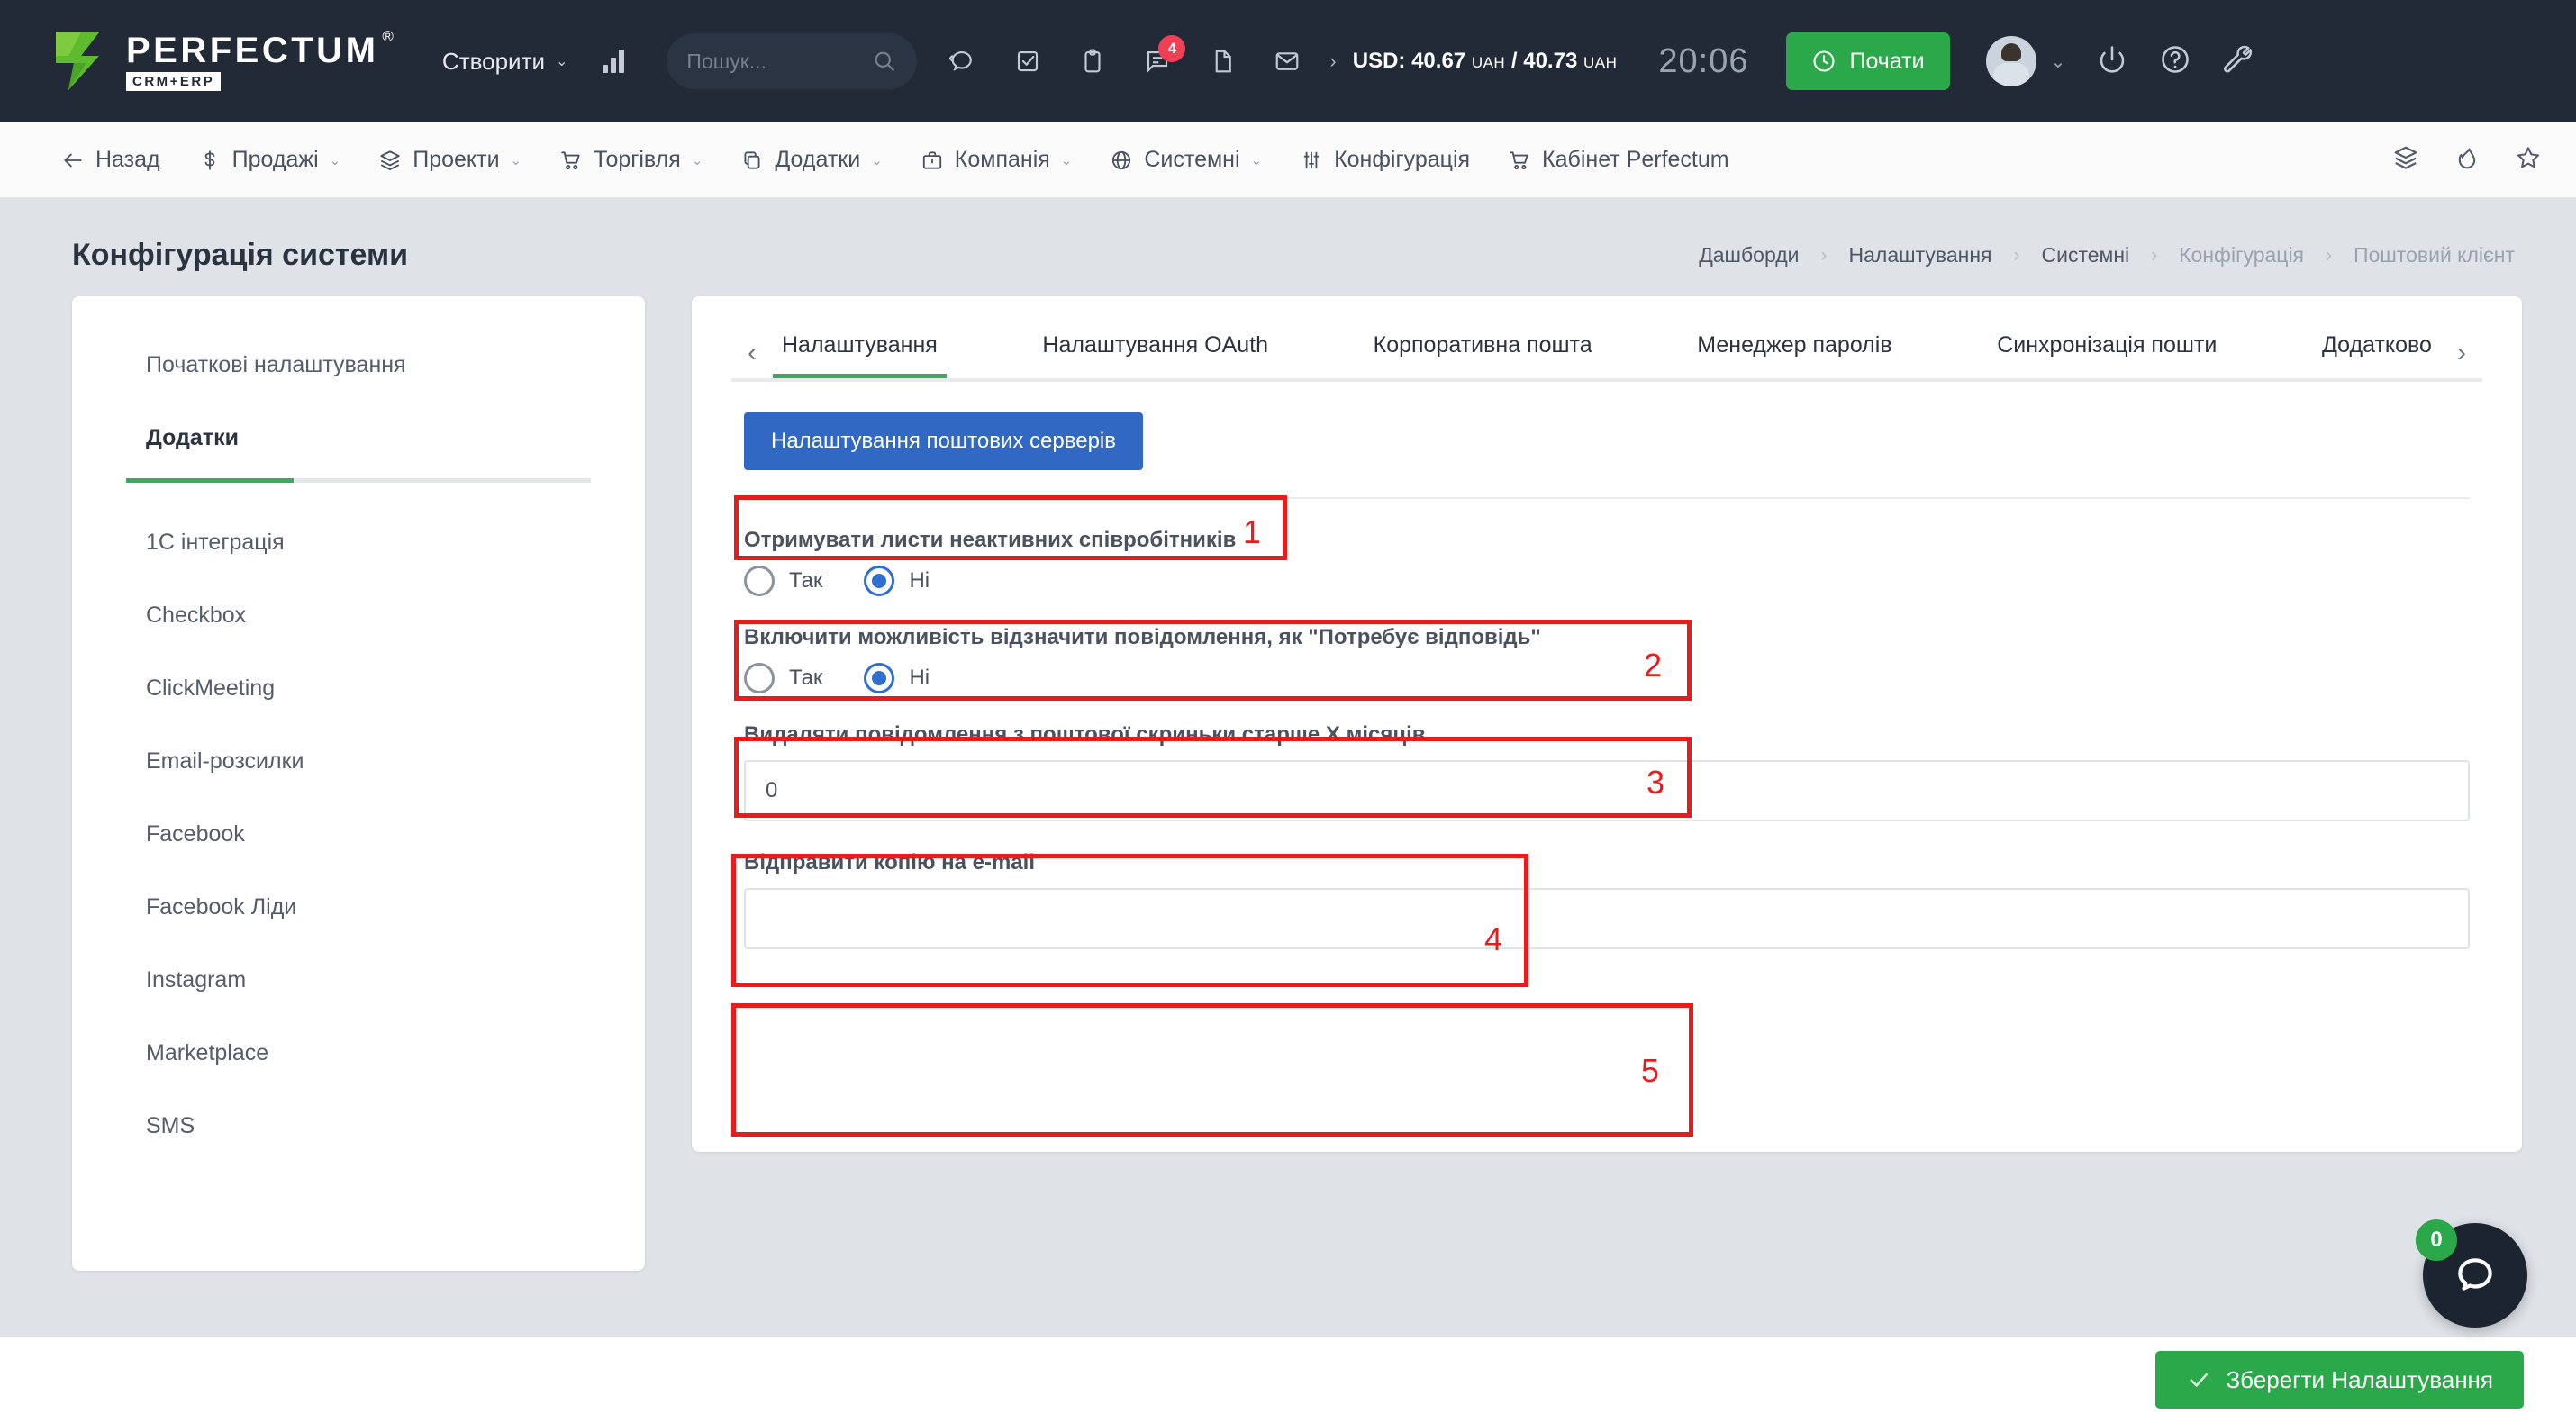  I want to click on copy-email-input, so click(1607, 918).